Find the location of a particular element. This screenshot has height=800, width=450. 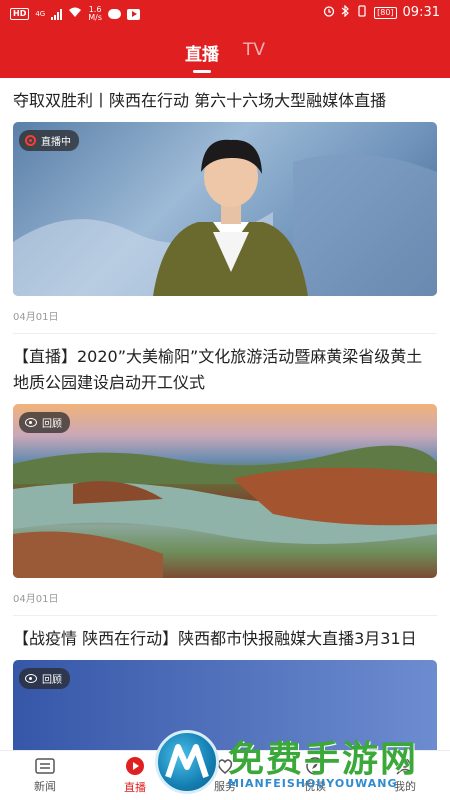

nav-live: 直播 is located at coordinates (135, 775).